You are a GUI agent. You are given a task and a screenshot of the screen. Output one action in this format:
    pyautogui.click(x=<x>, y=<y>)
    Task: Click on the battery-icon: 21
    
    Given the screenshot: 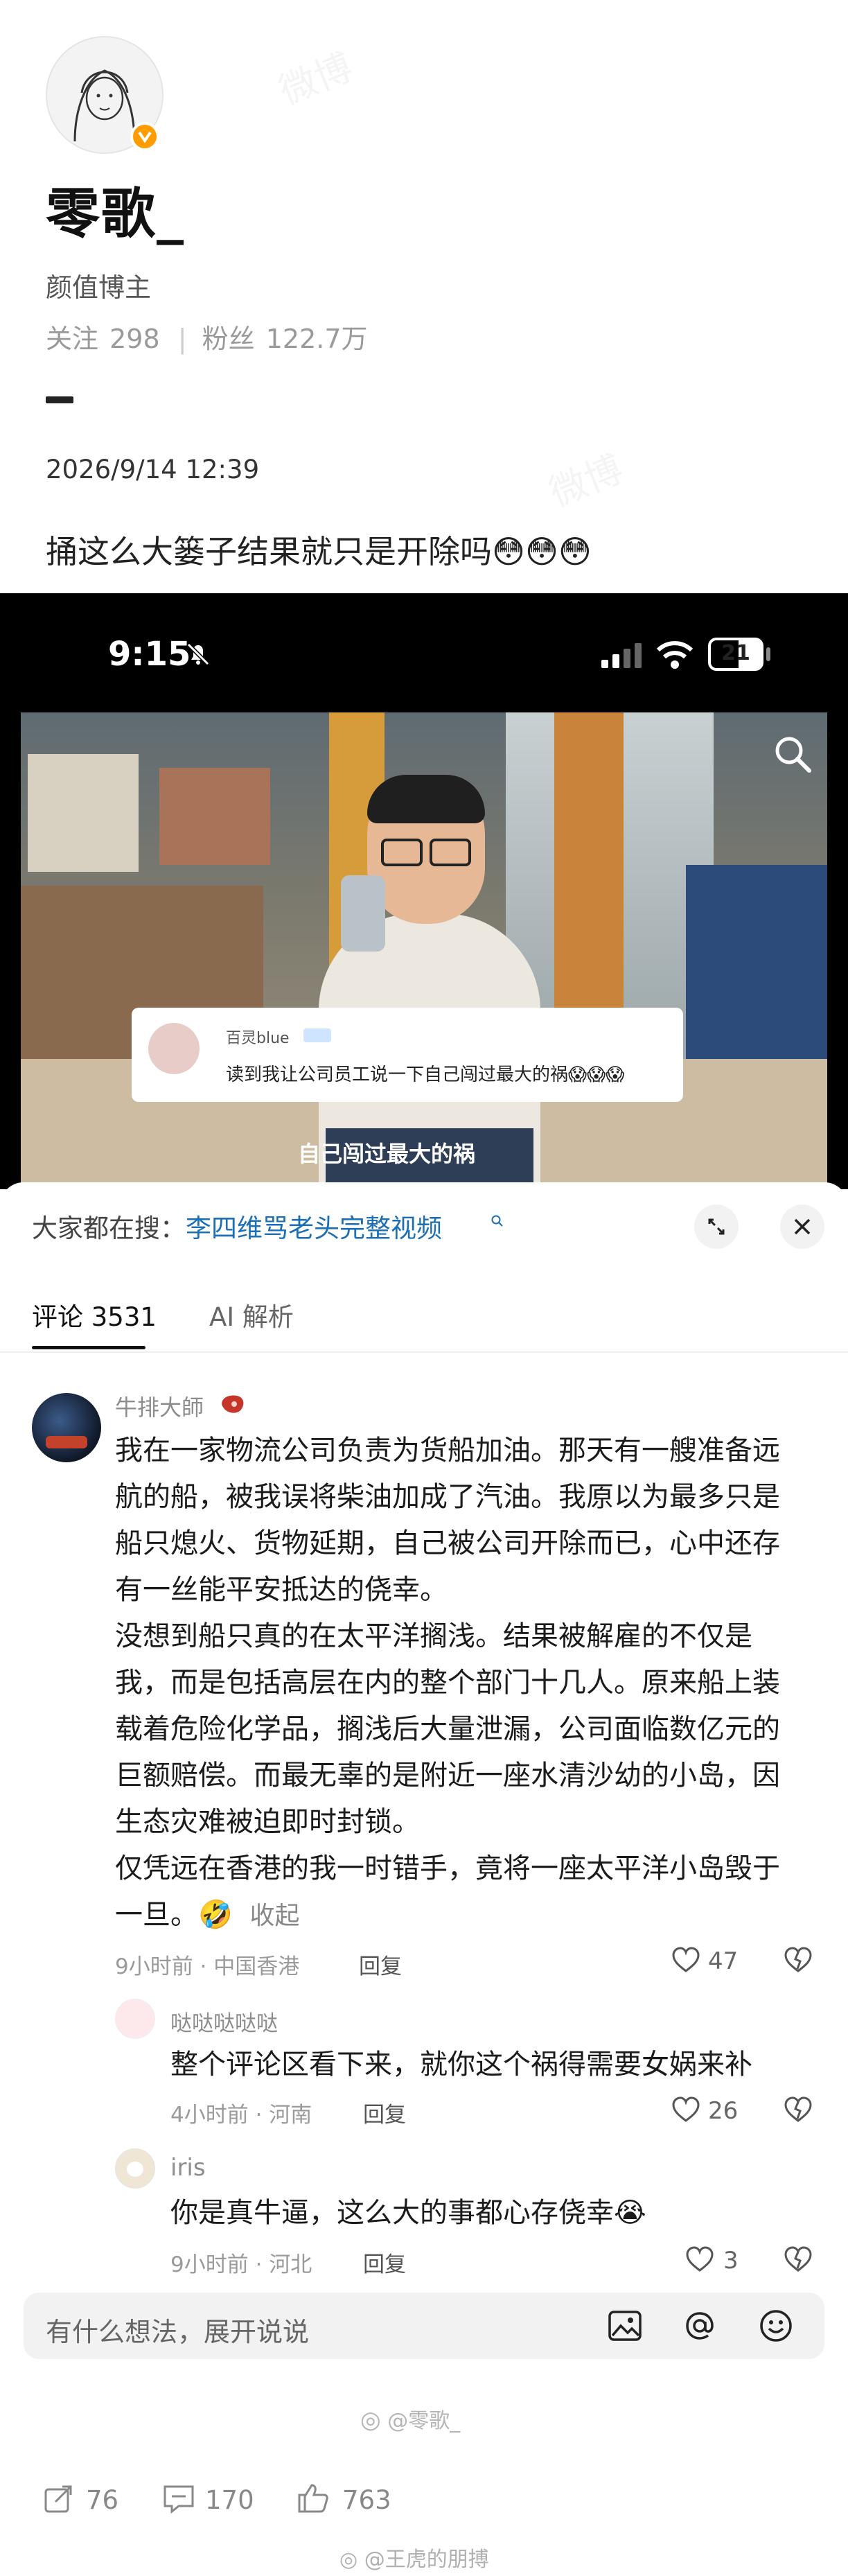 What is the action you would take?
    pyautogui.click(x=735, y=654)
    